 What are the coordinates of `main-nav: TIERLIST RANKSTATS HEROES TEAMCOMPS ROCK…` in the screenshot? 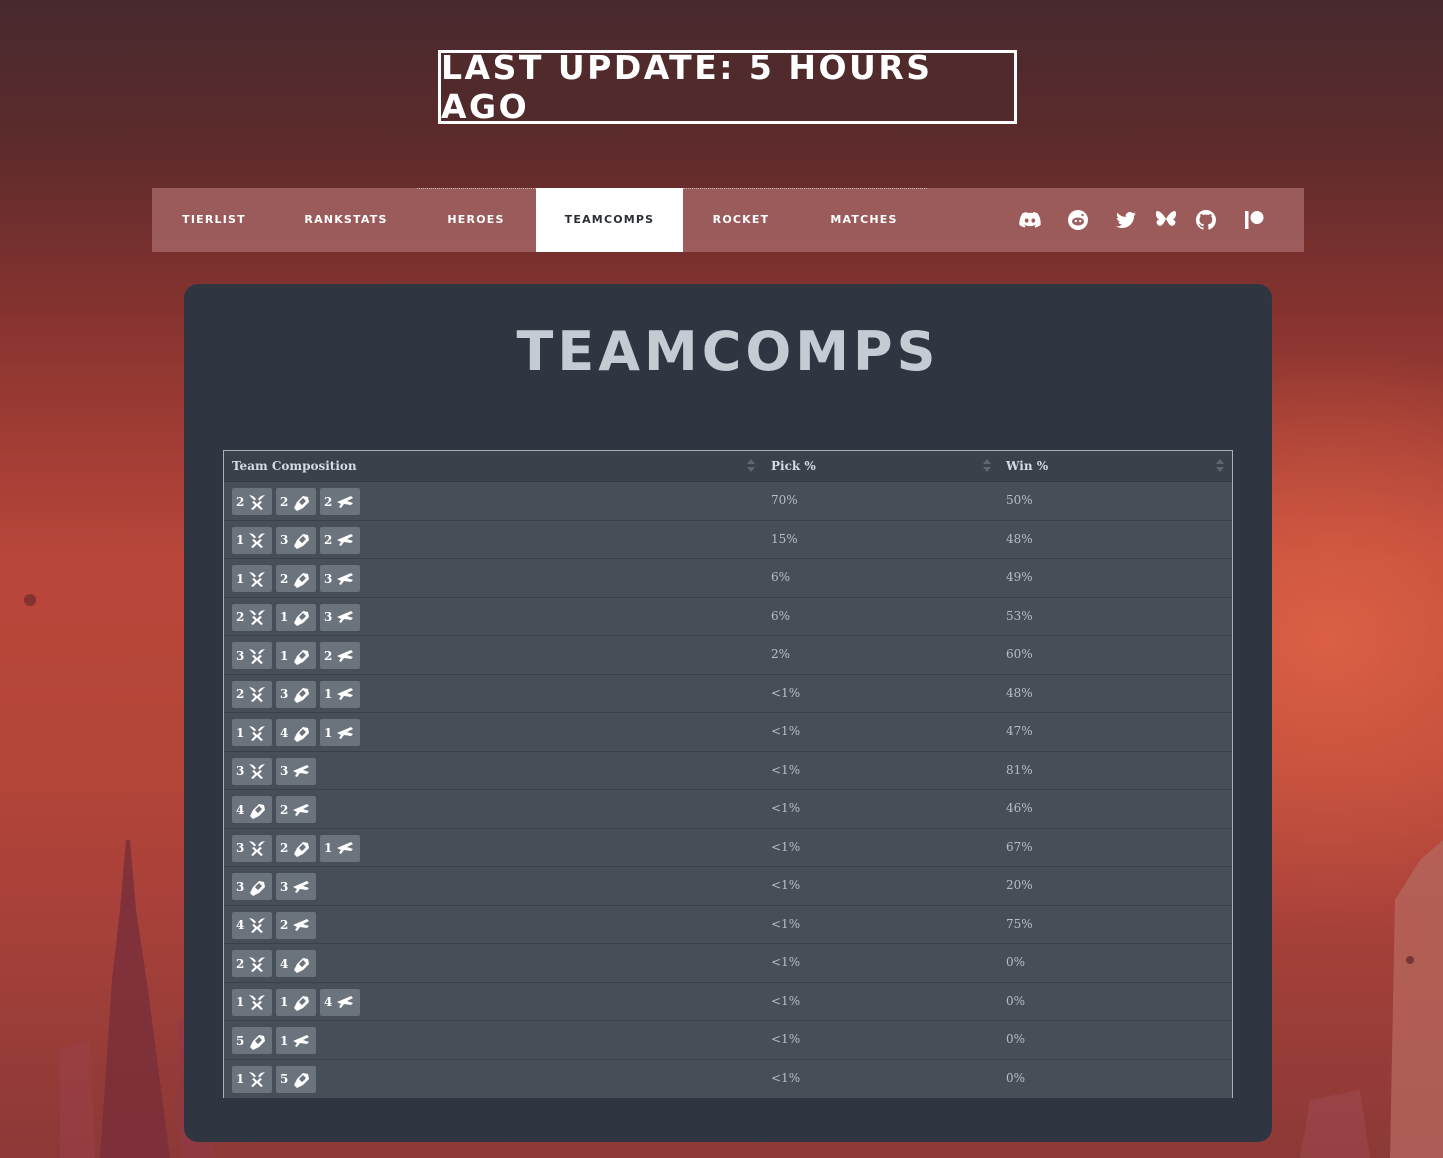 It's located at (728, 220).